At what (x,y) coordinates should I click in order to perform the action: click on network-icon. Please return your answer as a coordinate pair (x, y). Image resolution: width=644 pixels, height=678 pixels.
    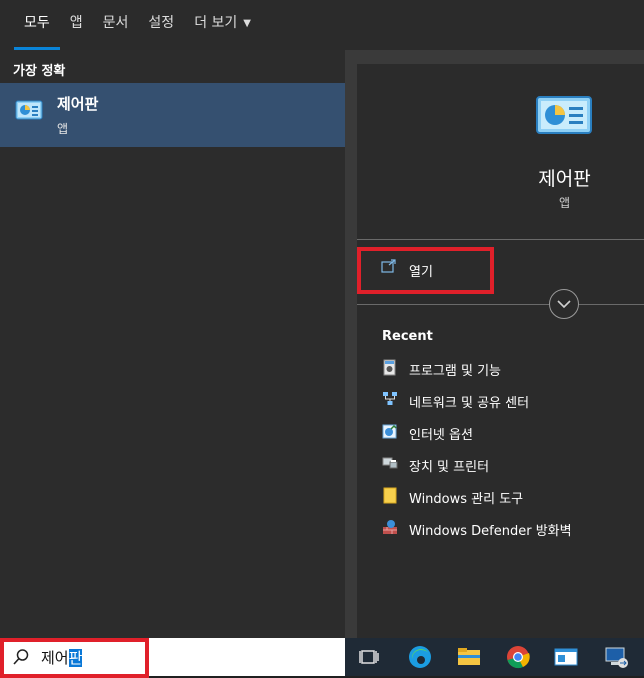
    Looking at the image, I should click on (390, 401).